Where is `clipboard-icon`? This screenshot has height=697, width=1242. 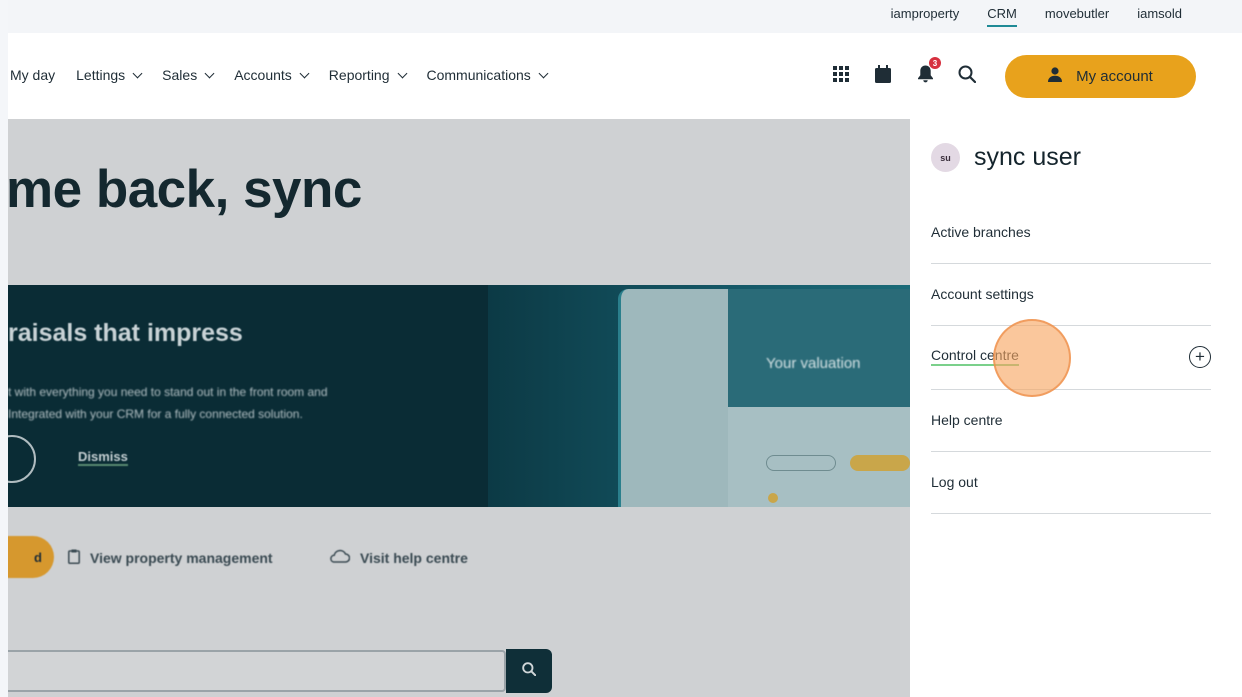 clipboard-icon is located at coordinates (74, 558).